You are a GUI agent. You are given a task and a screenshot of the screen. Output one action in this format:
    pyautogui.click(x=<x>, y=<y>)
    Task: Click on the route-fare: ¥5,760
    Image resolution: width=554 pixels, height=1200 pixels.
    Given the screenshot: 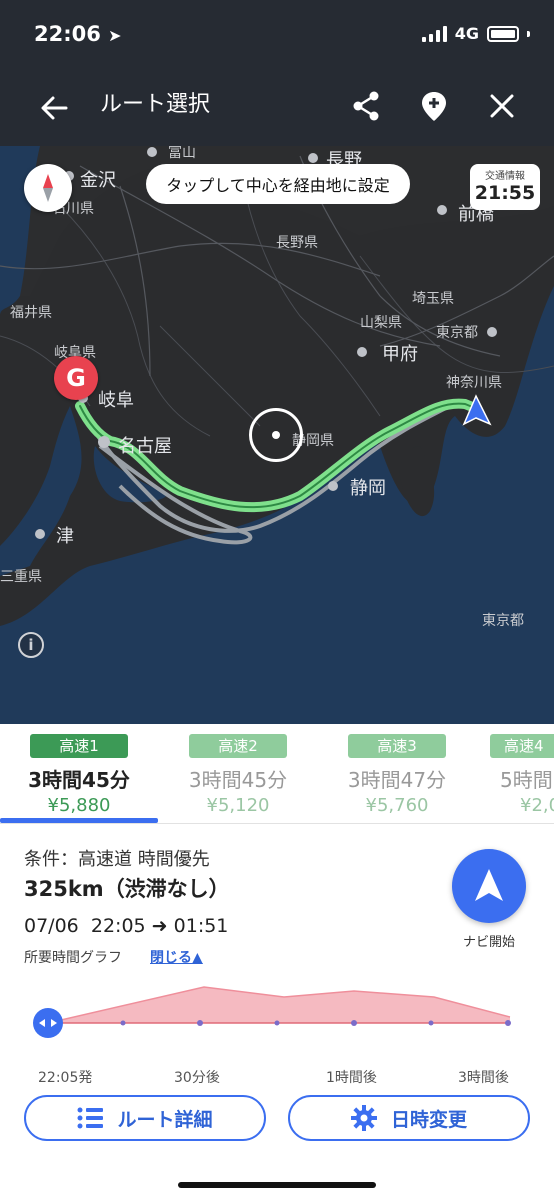 What is the action you would take?
    pyautogui.click(x=397, y=805)
    